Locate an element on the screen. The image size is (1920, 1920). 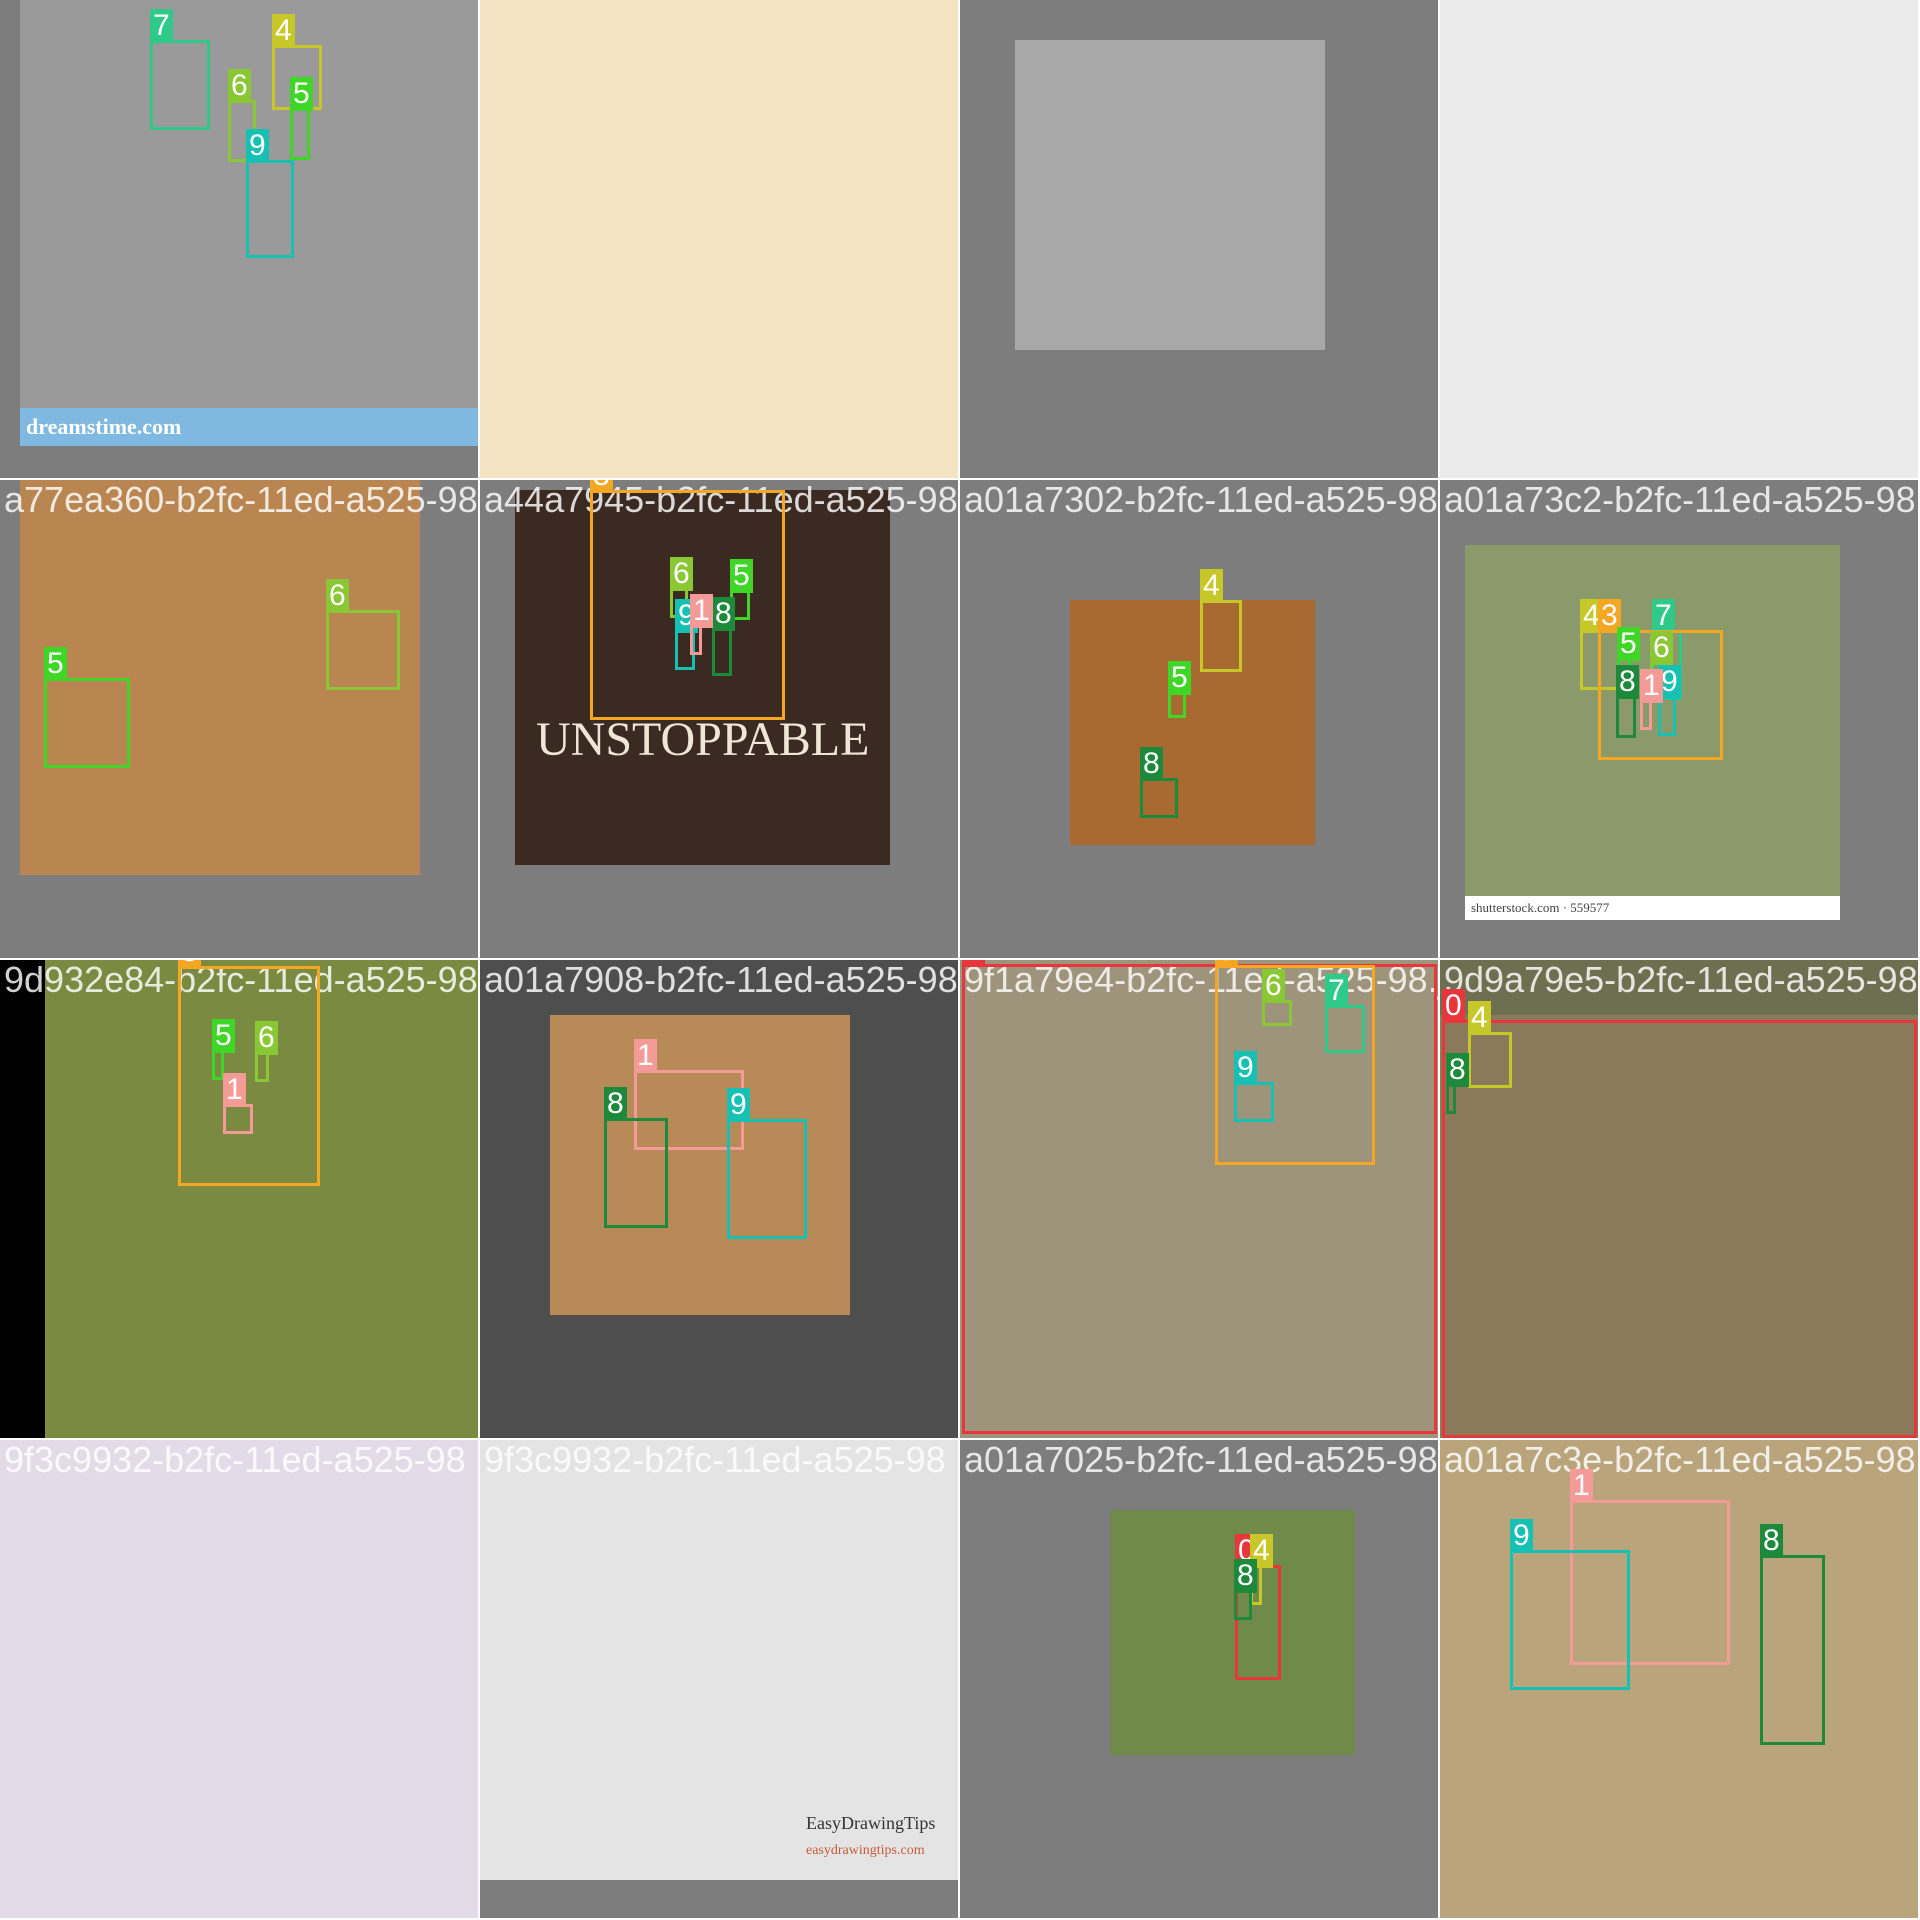
watermark-text: EasyDrawingTips is located at coordinates (871, 1823).